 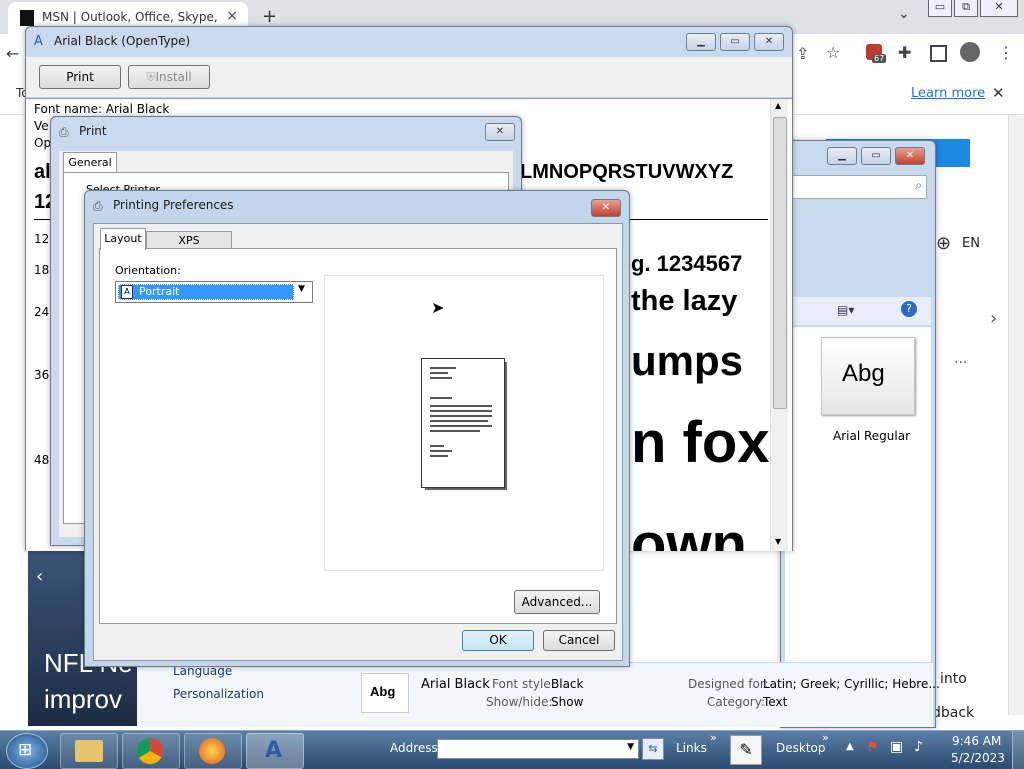 I want to click on preview-scrollbar: ▲ ▼, so click(x=779, y=325).